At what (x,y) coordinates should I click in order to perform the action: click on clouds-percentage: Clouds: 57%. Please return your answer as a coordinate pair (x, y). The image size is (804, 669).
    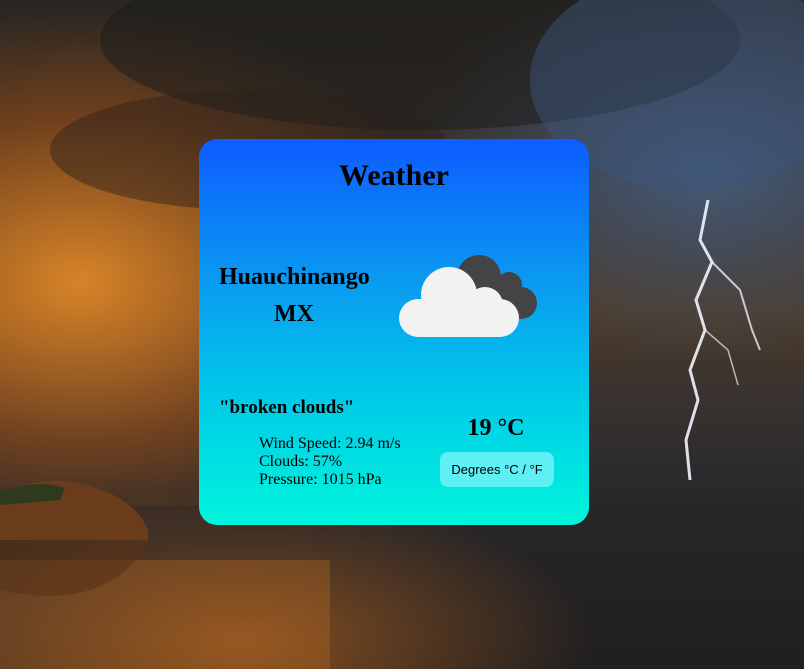
    Looking at the image, I should click on (301, 461).